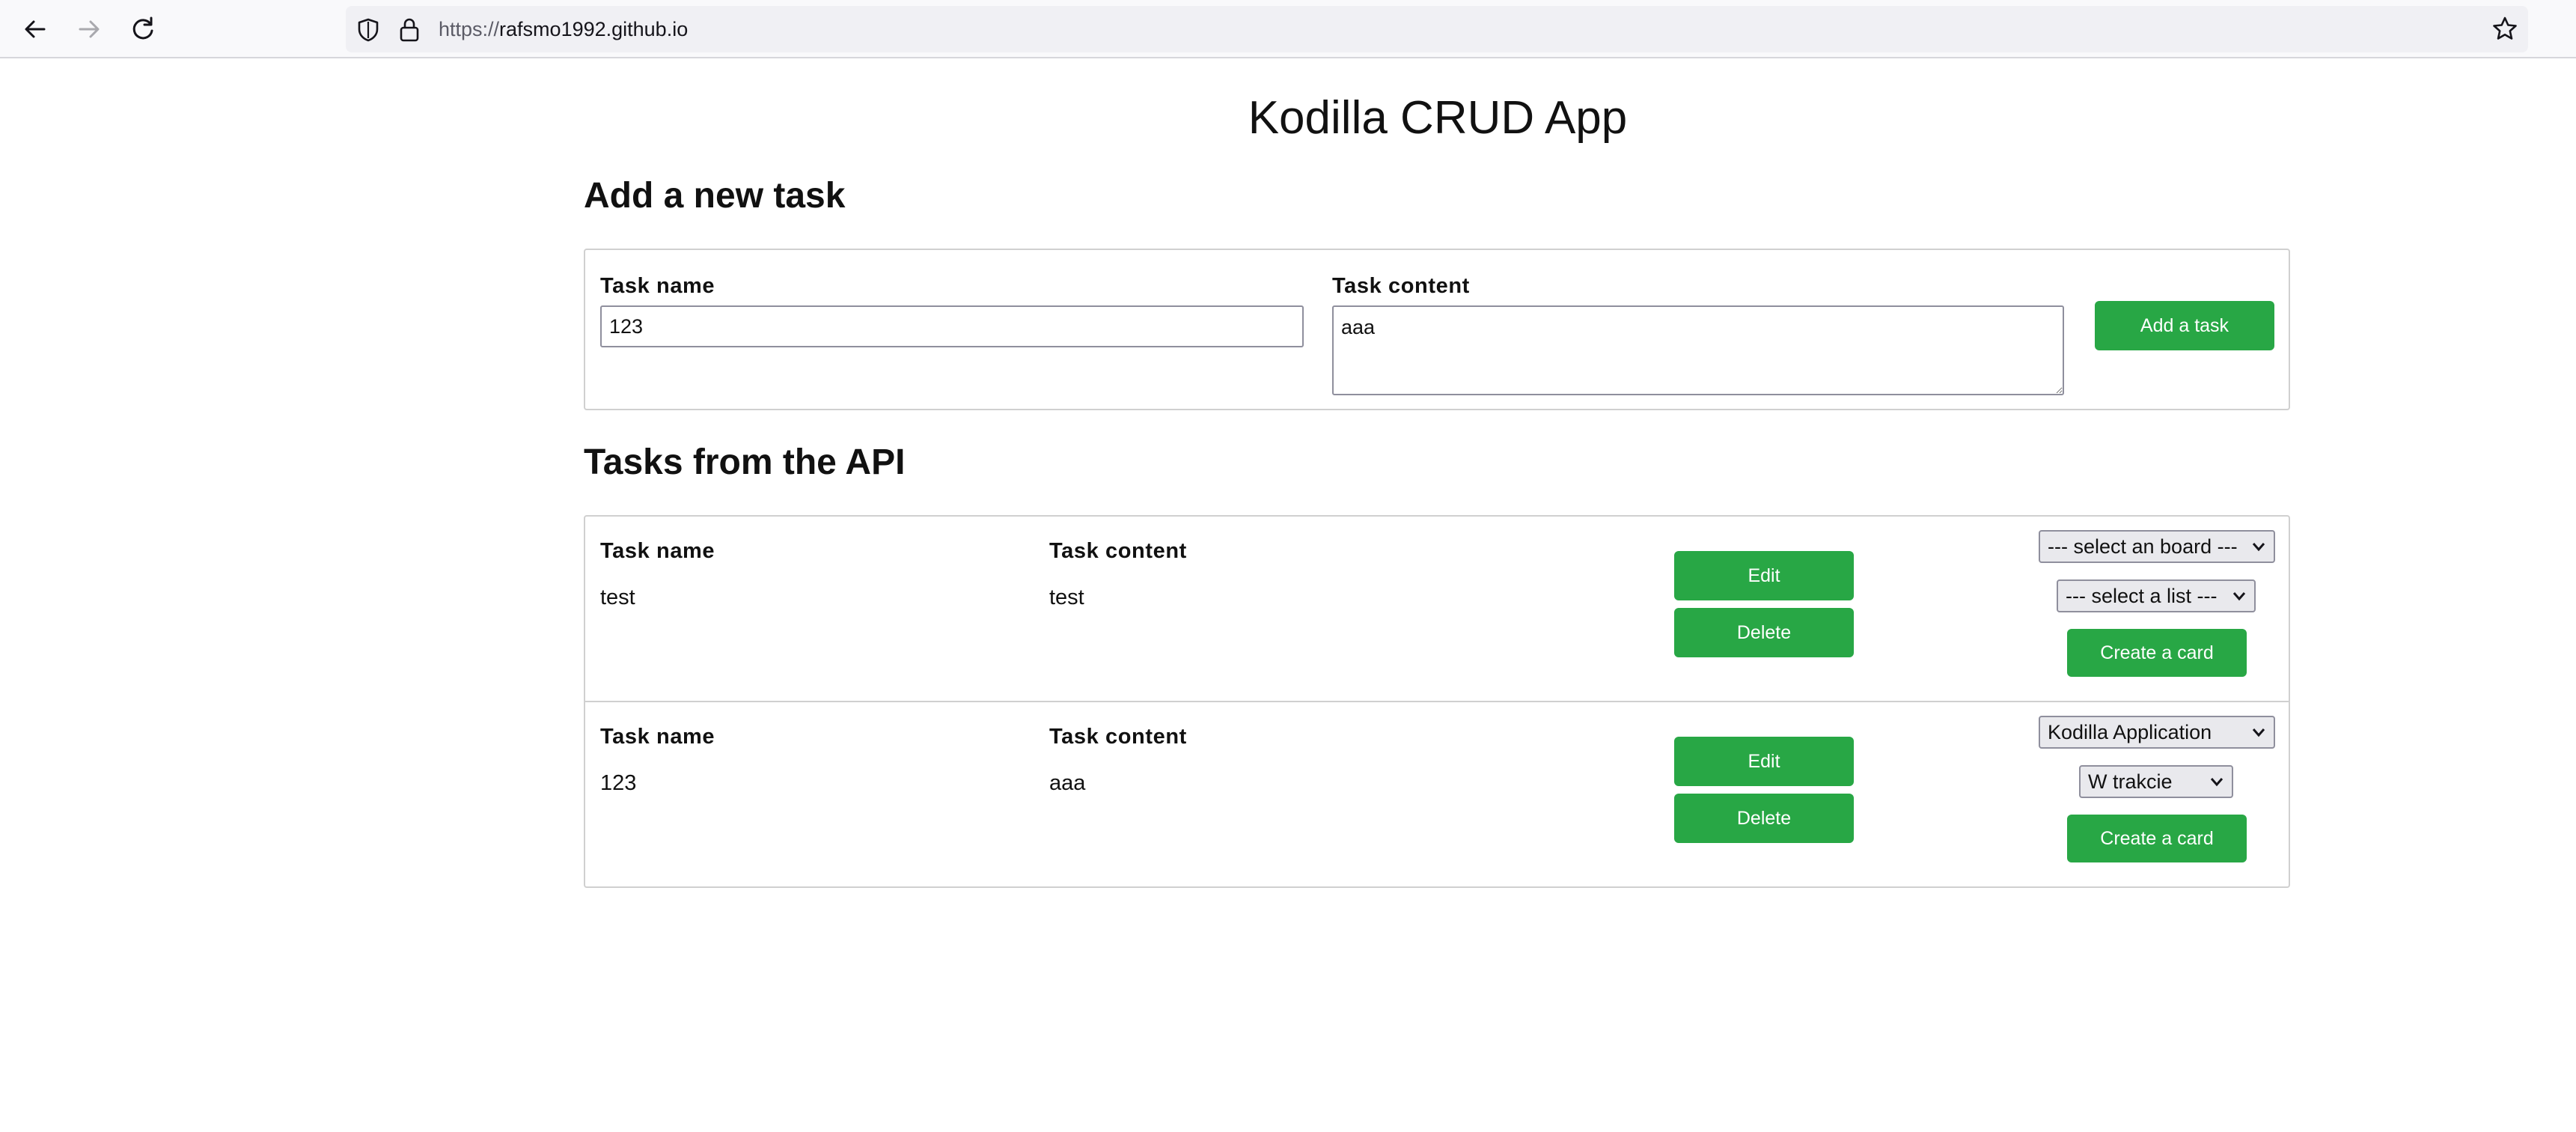 The height and width of the screenshot is (1132, 2576). I want to click on board-select: --- select an board ---, so click(2157, 546).